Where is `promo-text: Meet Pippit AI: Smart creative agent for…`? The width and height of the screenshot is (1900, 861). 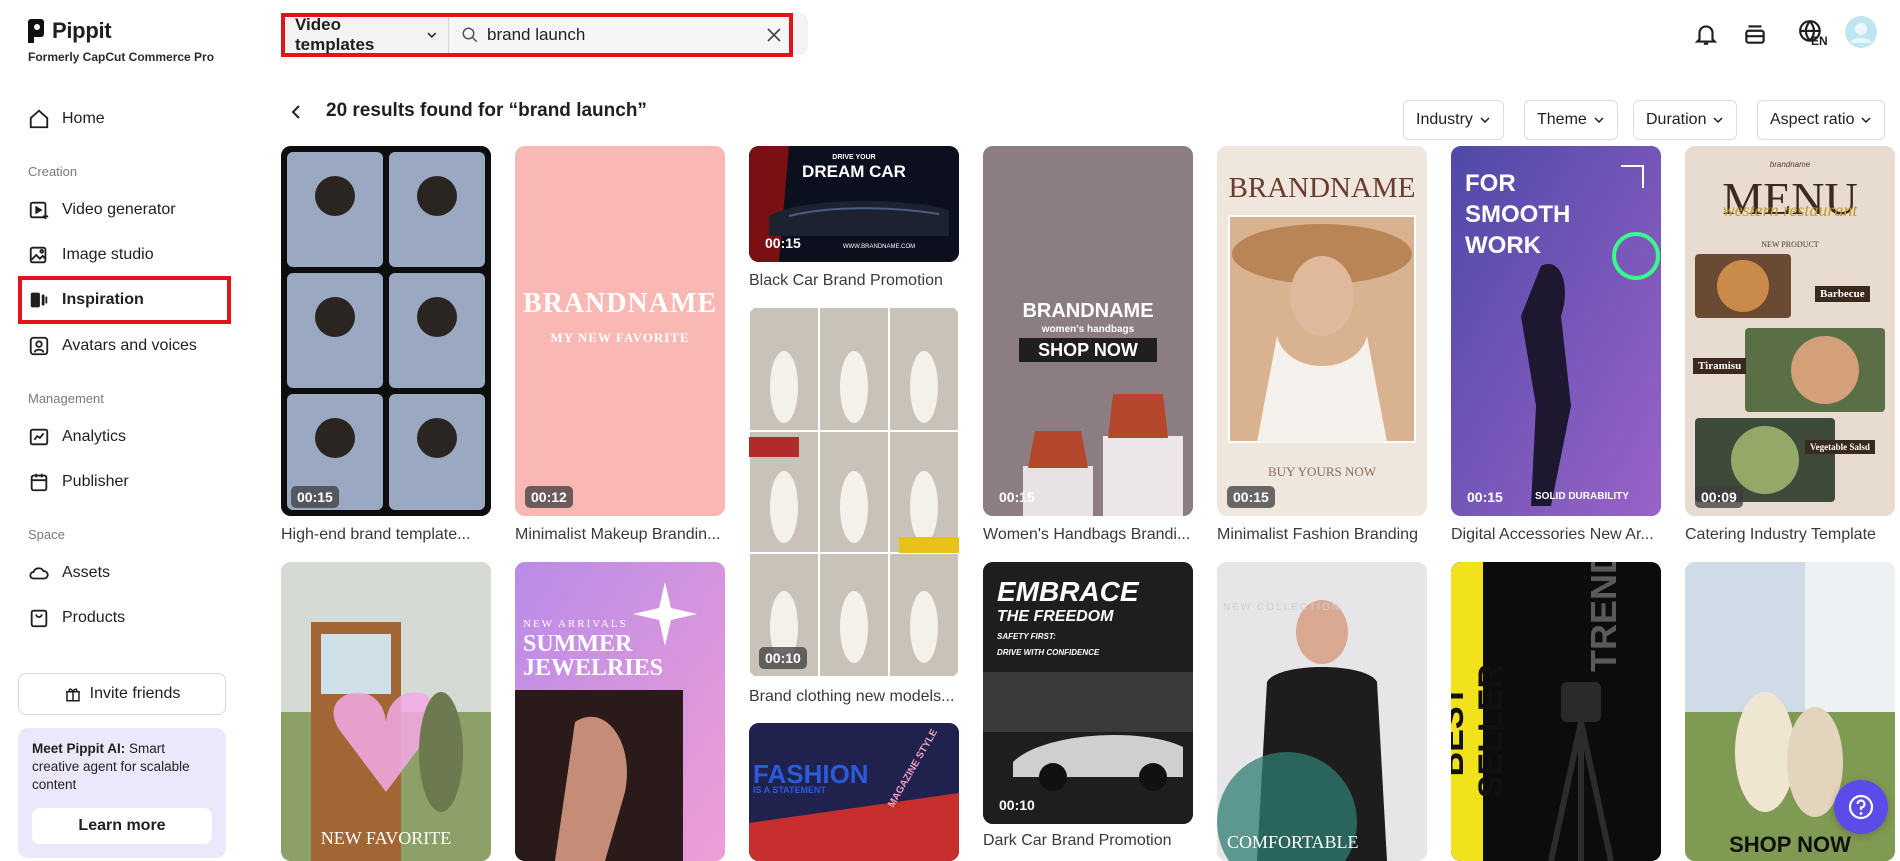
promo-text: Meet Pippit AI: Smart creative agent for… is located at coordinates (122, 767).